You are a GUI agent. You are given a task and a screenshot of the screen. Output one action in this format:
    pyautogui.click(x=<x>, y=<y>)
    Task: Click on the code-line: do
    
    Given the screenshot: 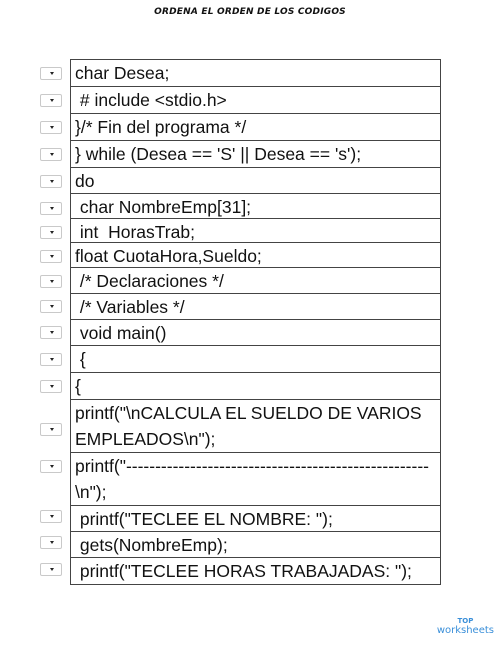 What is the action you would take?
    pyautogui.click(x=255, y=181)
    